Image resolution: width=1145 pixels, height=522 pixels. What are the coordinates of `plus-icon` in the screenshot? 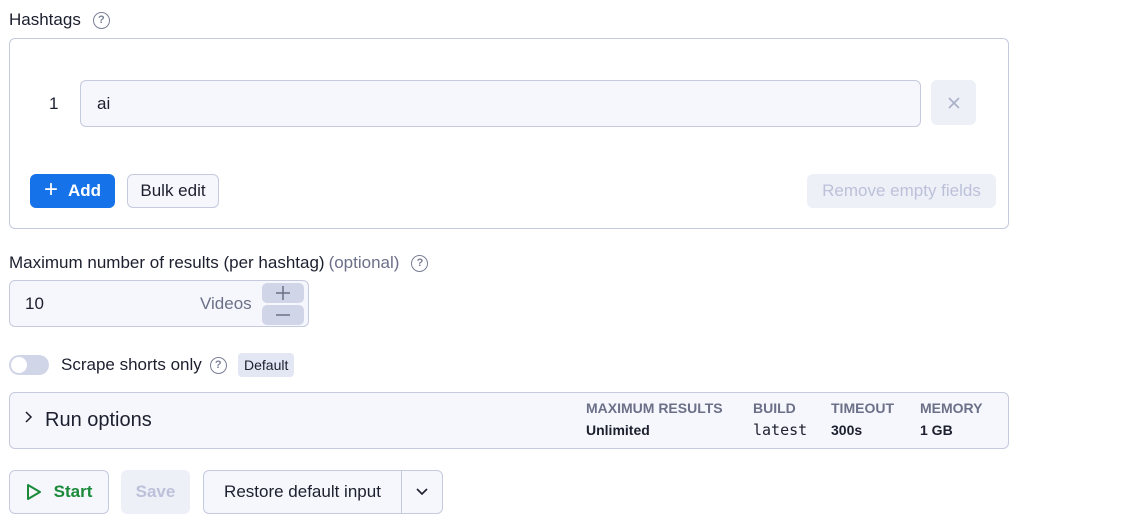 It's located at (283, 293).